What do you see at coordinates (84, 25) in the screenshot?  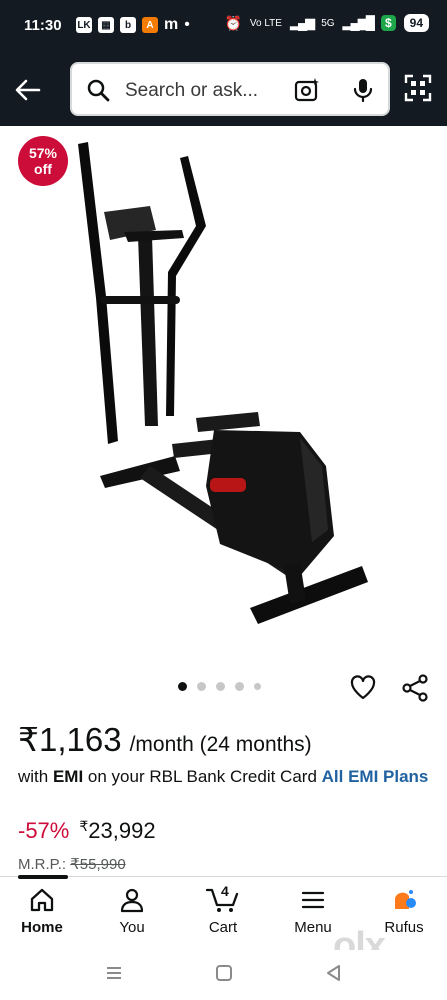 I see `notification-icon: LK` at bounding box center [84, 25].